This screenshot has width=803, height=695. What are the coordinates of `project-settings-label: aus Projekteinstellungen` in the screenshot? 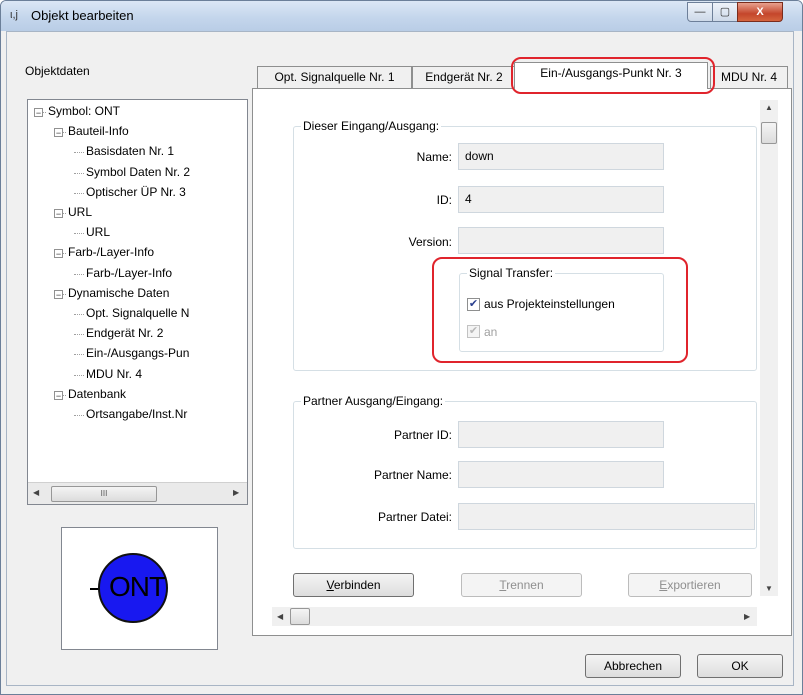 It's located at (549, 304).